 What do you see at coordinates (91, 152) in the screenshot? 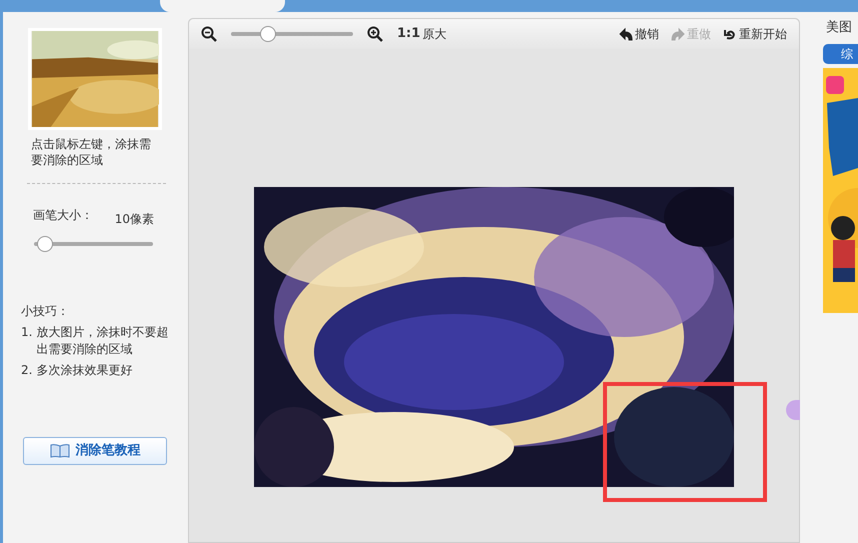
I see `instruction-text: 点击鼠标左键，涂抹需要消除的区域` at bounding box center [91, 152].